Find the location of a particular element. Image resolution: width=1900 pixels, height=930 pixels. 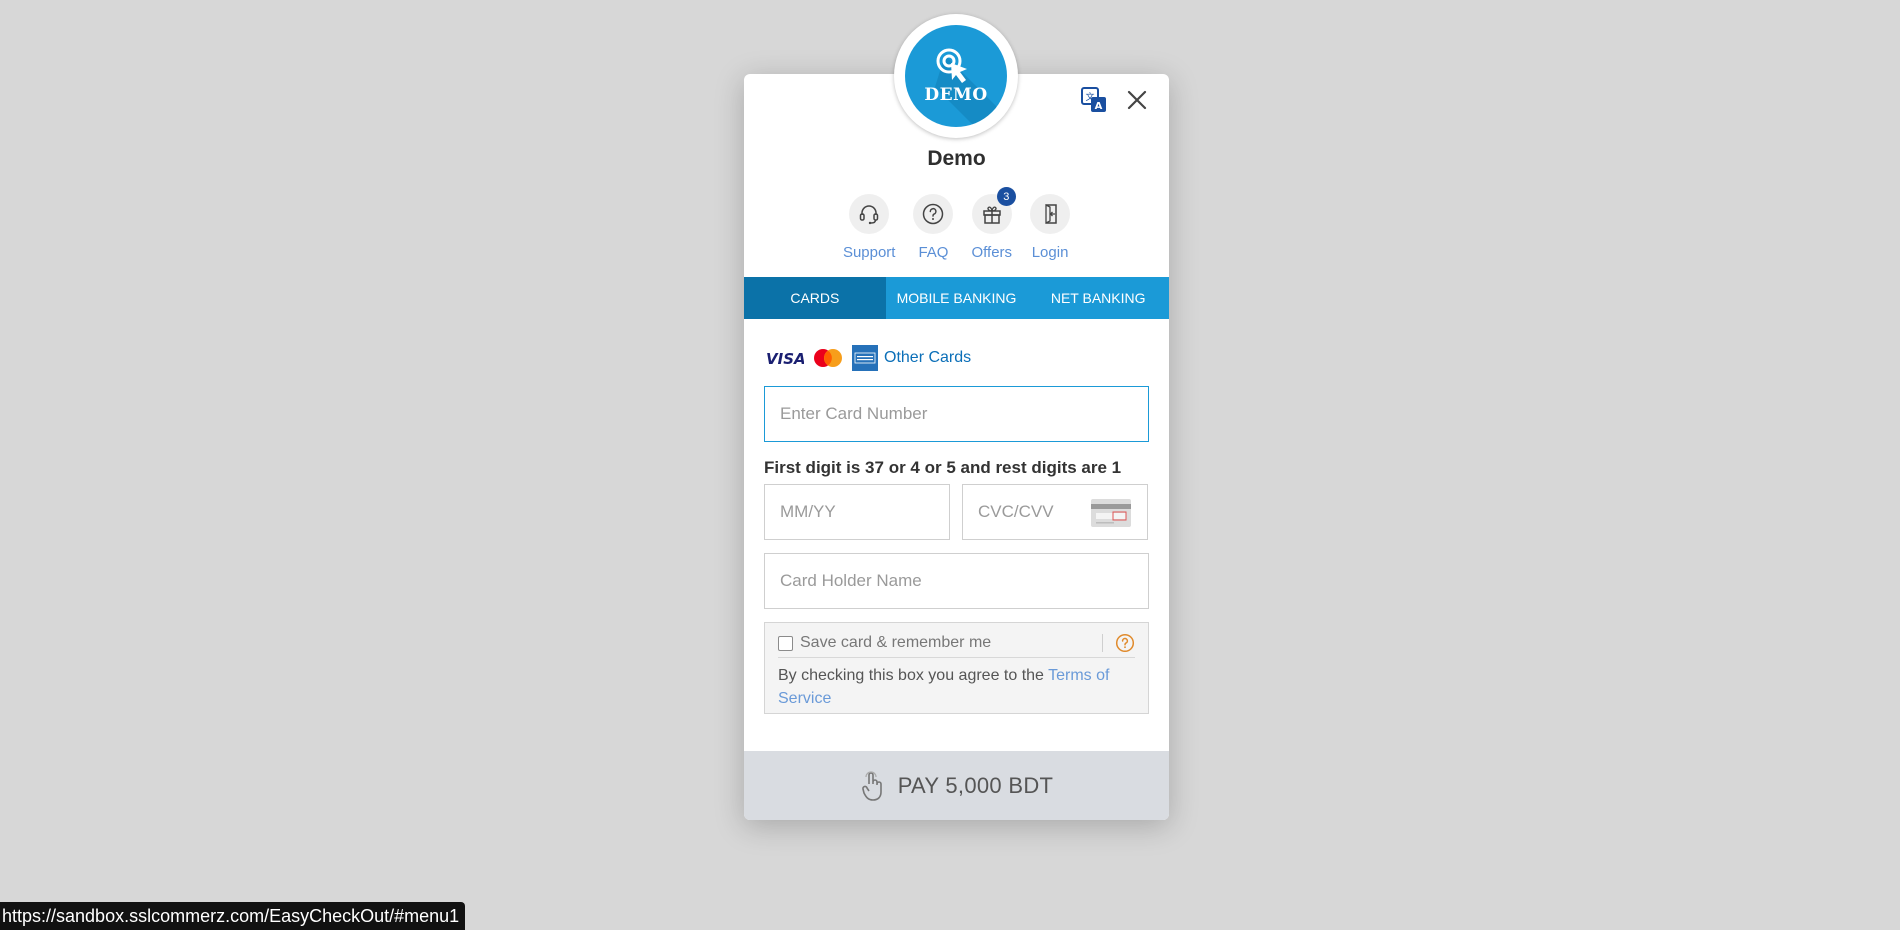

offers-count-badge: 3 is located at coordinates (1006, 196).